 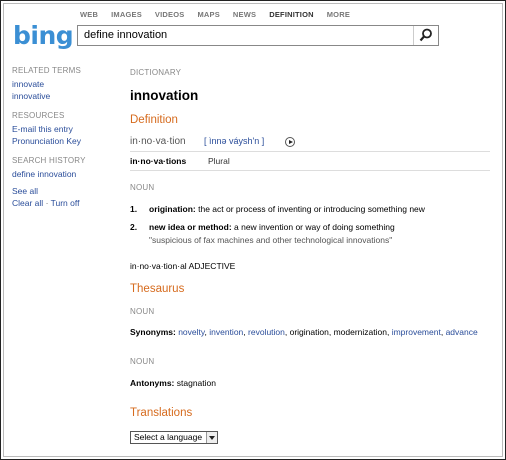 I want to click on nav-videos: VIDEOS, so click(x=170, y=14).